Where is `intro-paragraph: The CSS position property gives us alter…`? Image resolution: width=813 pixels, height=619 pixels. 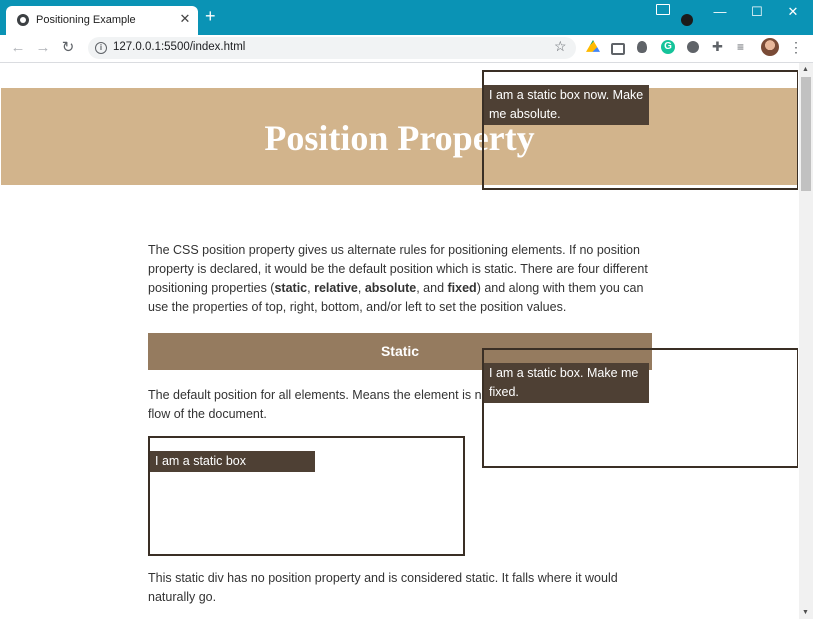
intro-paragraph: The CSS position property gives us alter… is located at coordinates (398, 278).